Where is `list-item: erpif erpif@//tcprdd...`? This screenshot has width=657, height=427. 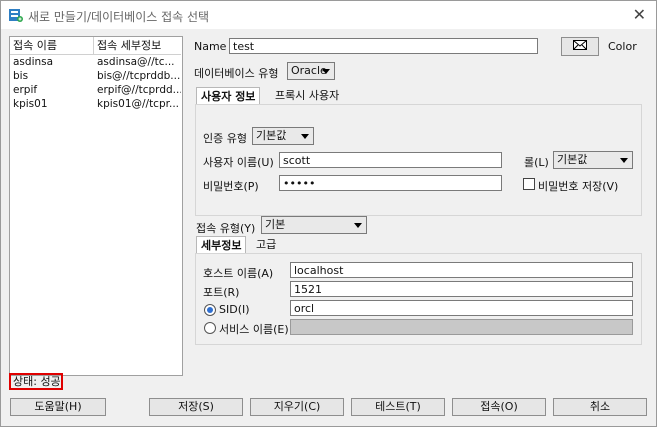
list-item: erpif erpif@//tcprdd... is located at coordinates (96, 90).